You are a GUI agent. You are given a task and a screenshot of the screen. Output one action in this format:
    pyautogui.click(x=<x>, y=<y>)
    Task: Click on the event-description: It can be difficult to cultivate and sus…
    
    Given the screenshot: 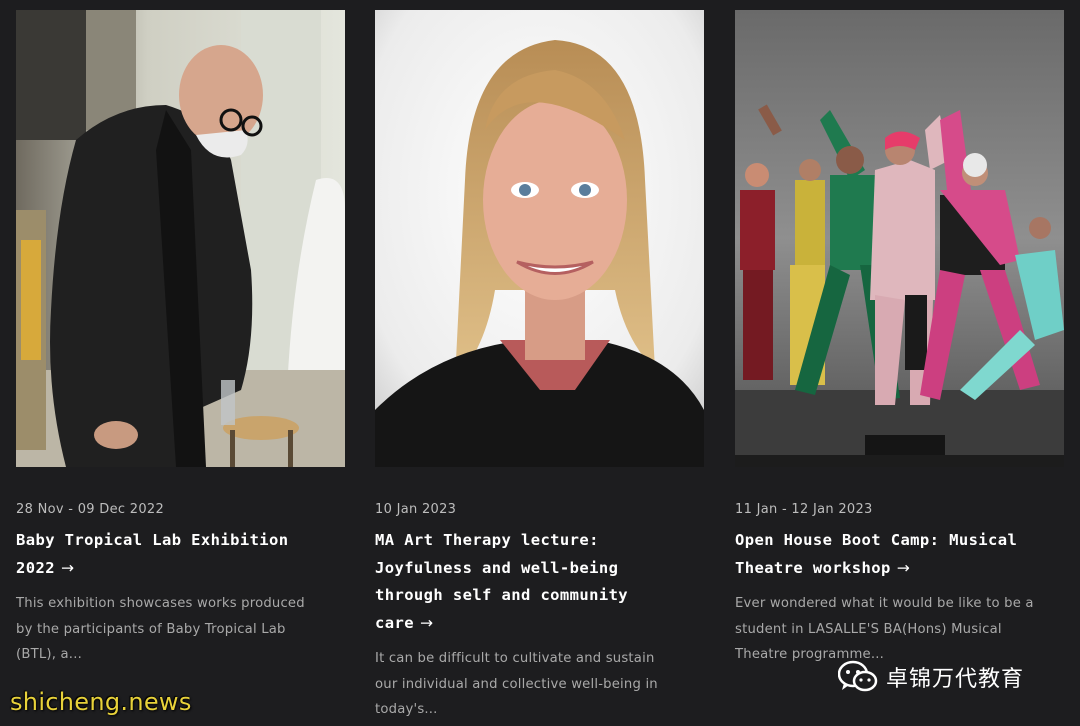 What is the action you would take?
    pyautogui.click(x=539, y=684)
    